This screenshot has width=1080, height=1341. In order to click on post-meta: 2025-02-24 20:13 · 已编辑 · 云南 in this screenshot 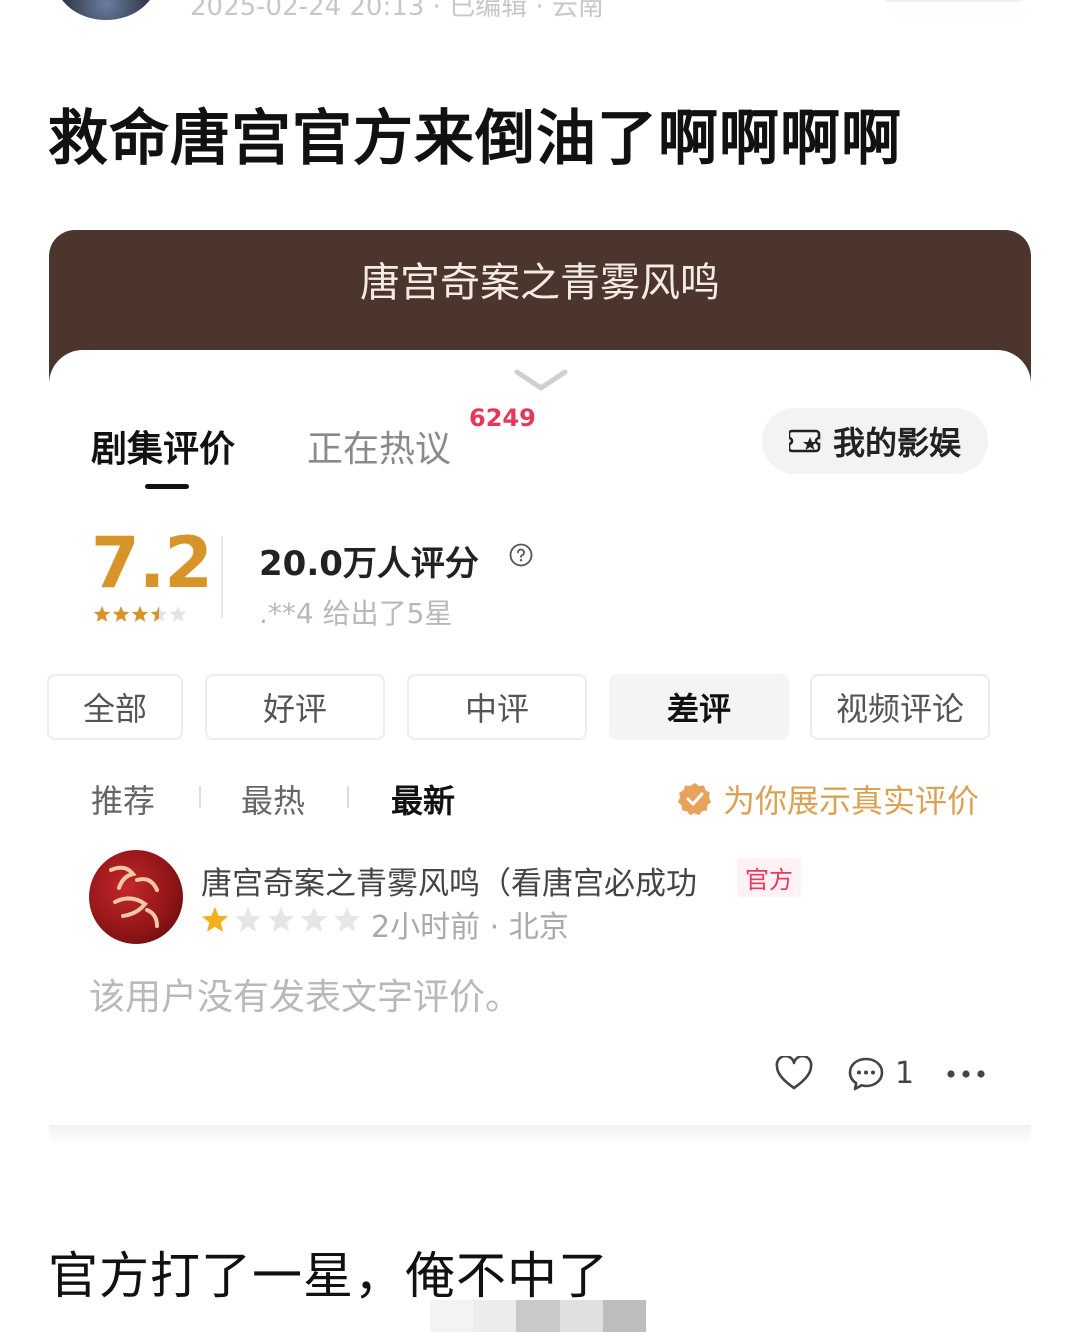, I will do `click(397, 11)`.